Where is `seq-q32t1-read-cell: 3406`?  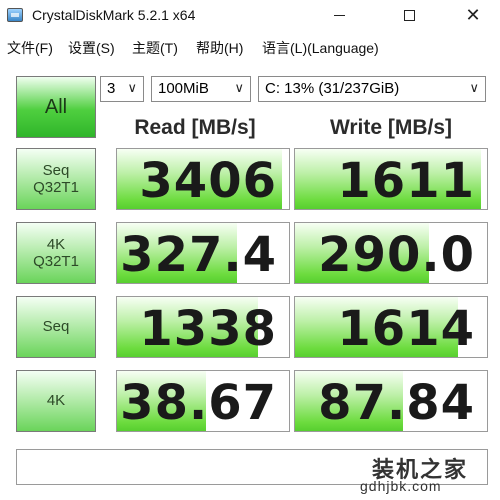 seq-q32t1-read-cell: 3406 is located at coordinates (203, 179).